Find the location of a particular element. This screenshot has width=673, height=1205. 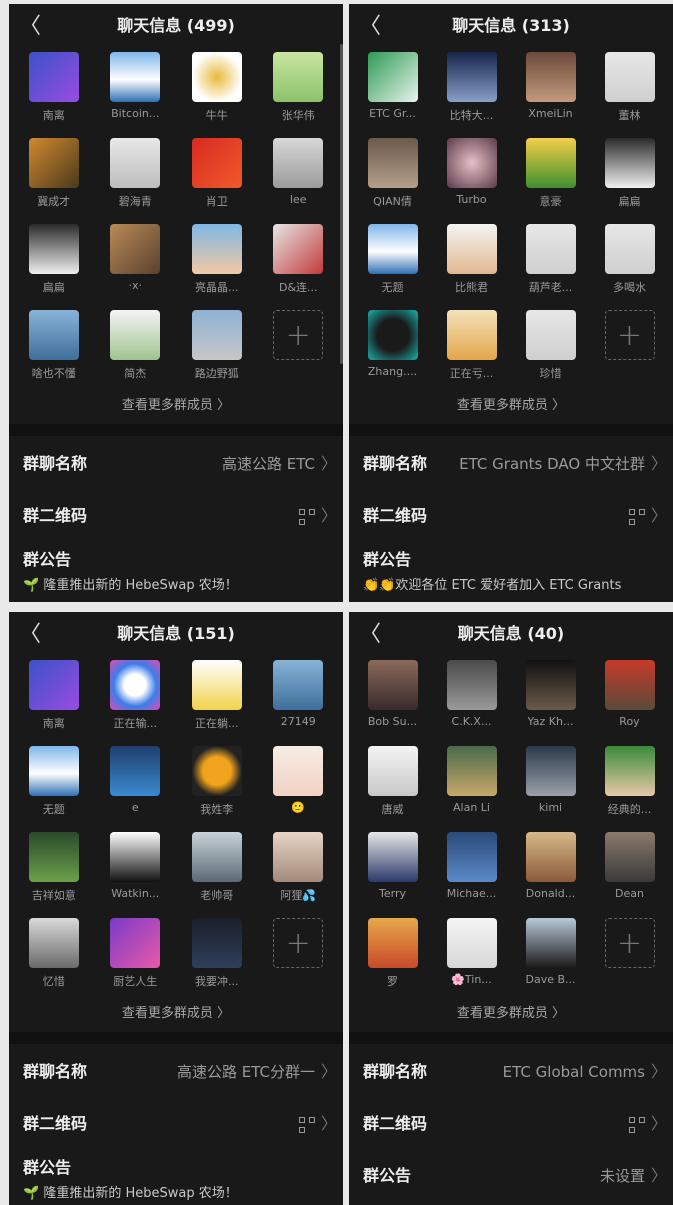

member-item: 董林 is located at coordinates (629, 91).